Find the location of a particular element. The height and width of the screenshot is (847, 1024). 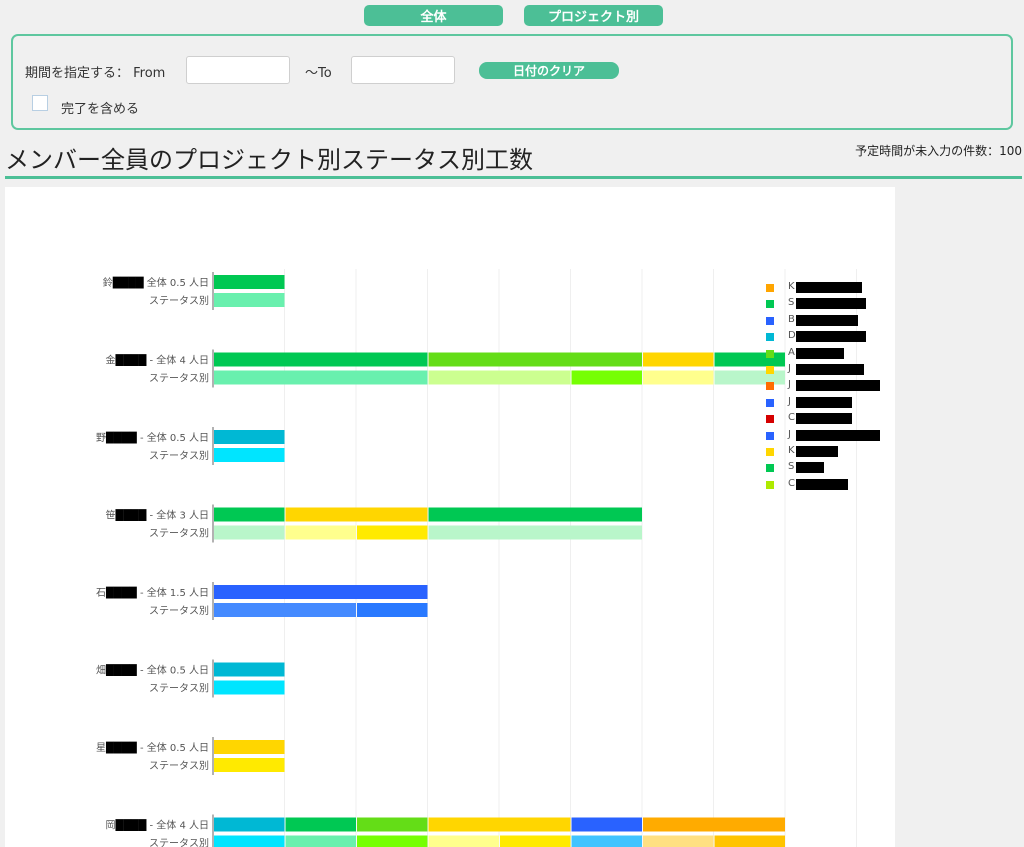

legend-label: A is located at coordinates (791, 352).